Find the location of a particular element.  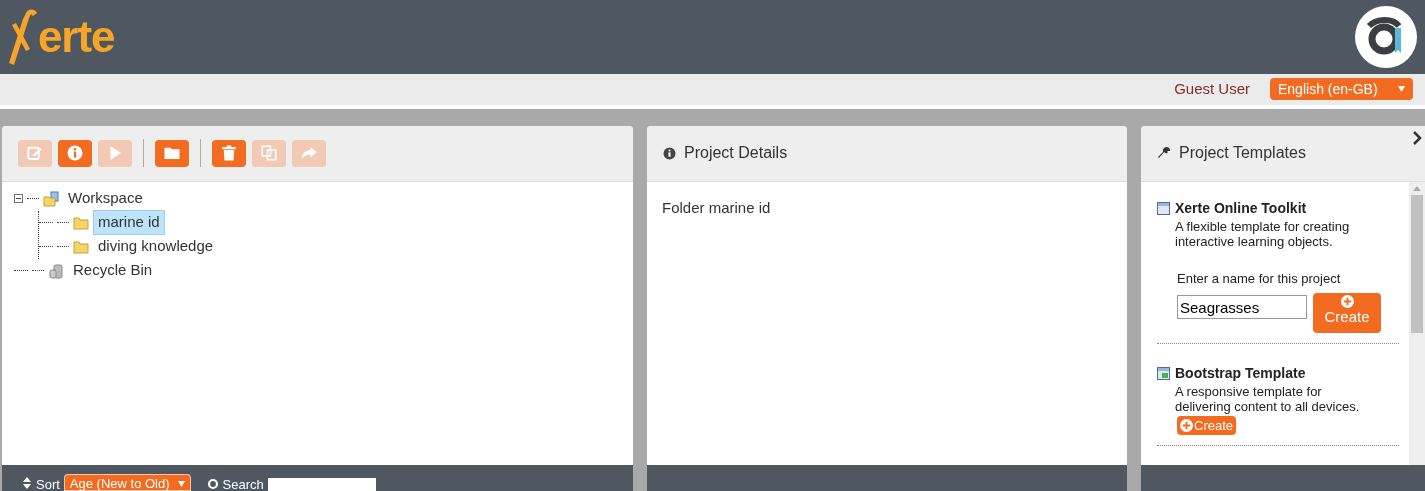

sort-icon is located at coordinates (27, 483).